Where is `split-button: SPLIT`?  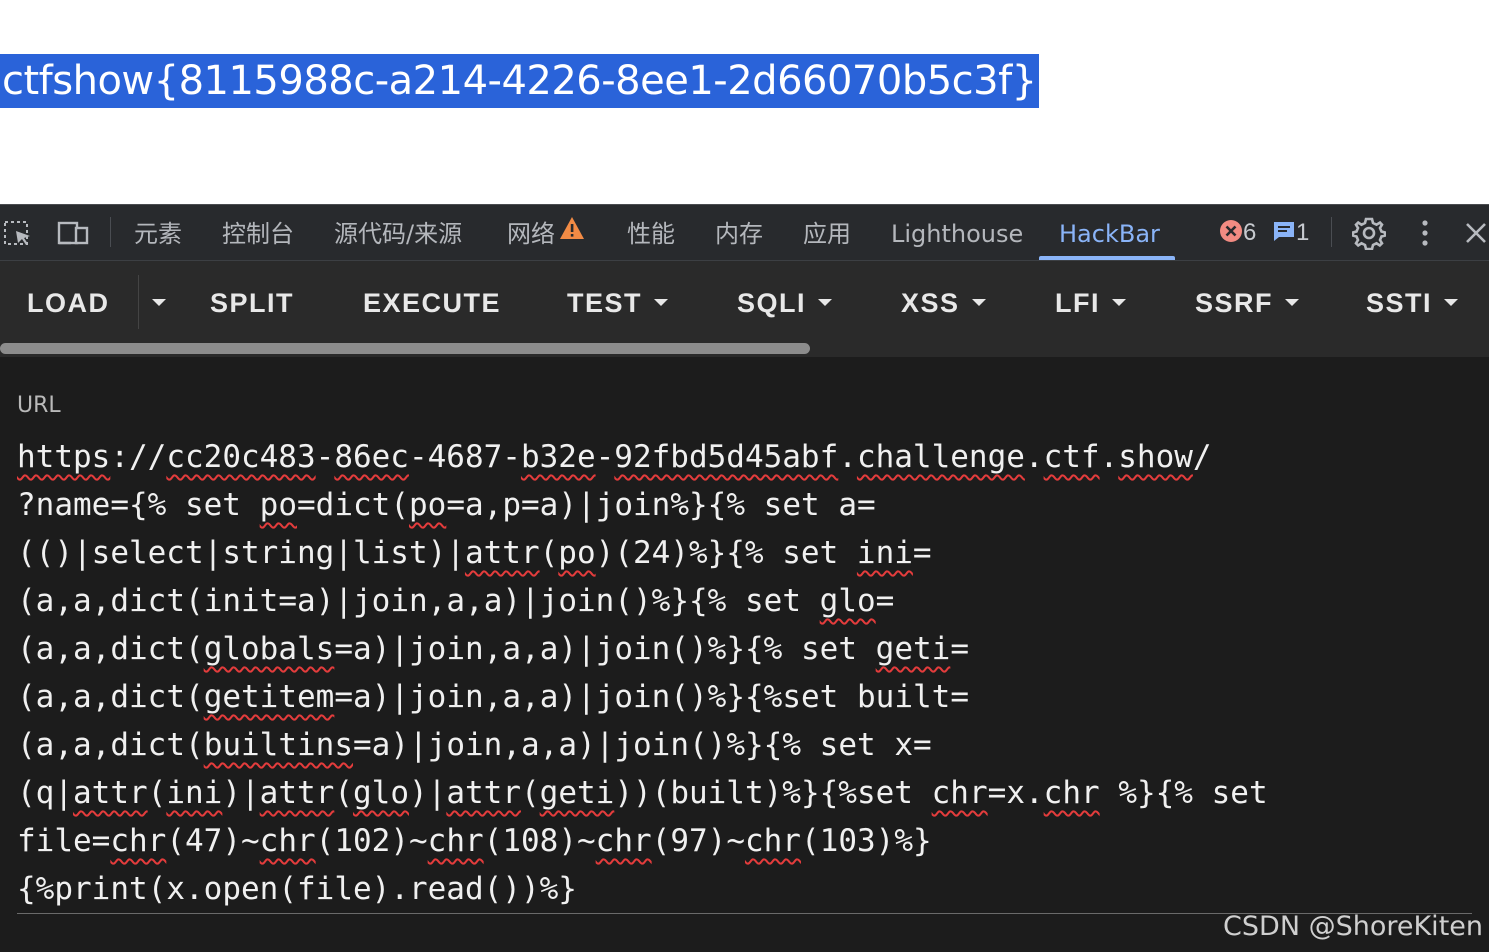
split-button: SPLIT is located at coordinates (252, 302).